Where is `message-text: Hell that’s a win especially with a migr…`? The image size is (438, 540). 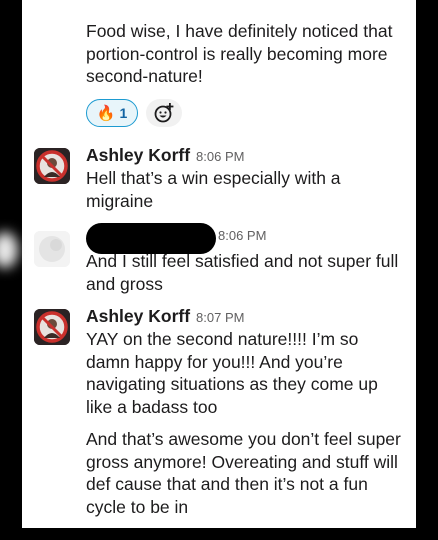
message-text: Hell that’s a win especially with a migr… is located at coordinates (213, 189).